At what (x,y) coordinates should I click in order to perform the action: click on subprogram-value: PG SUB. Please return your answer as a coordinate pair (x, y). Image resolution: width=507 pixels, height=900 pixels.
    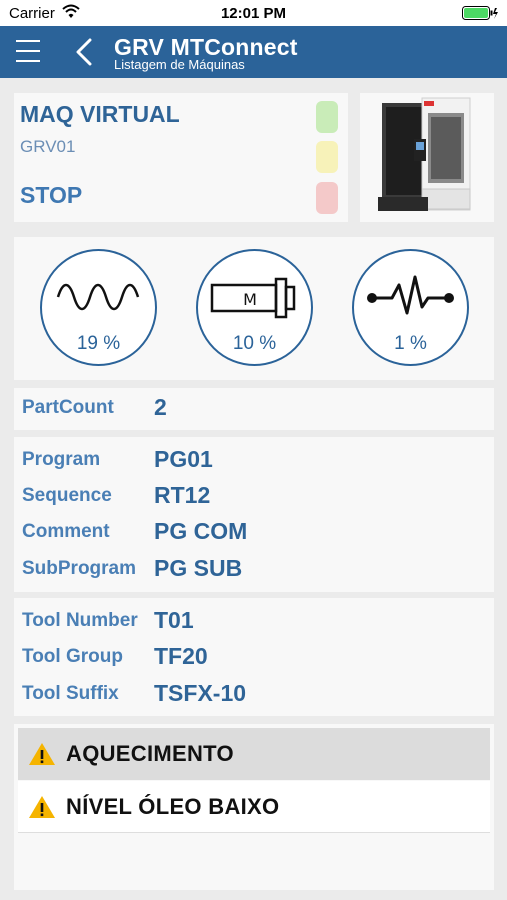
    Looking at the image, I should click on (198, 568).